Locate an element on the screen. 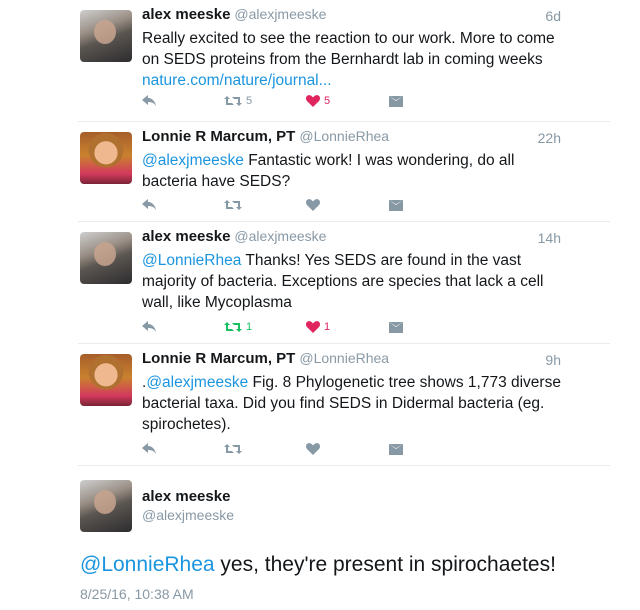 The height and width of the screenshot is (610, 640). retweet-button: 1 is located at coordinates (238, 327).